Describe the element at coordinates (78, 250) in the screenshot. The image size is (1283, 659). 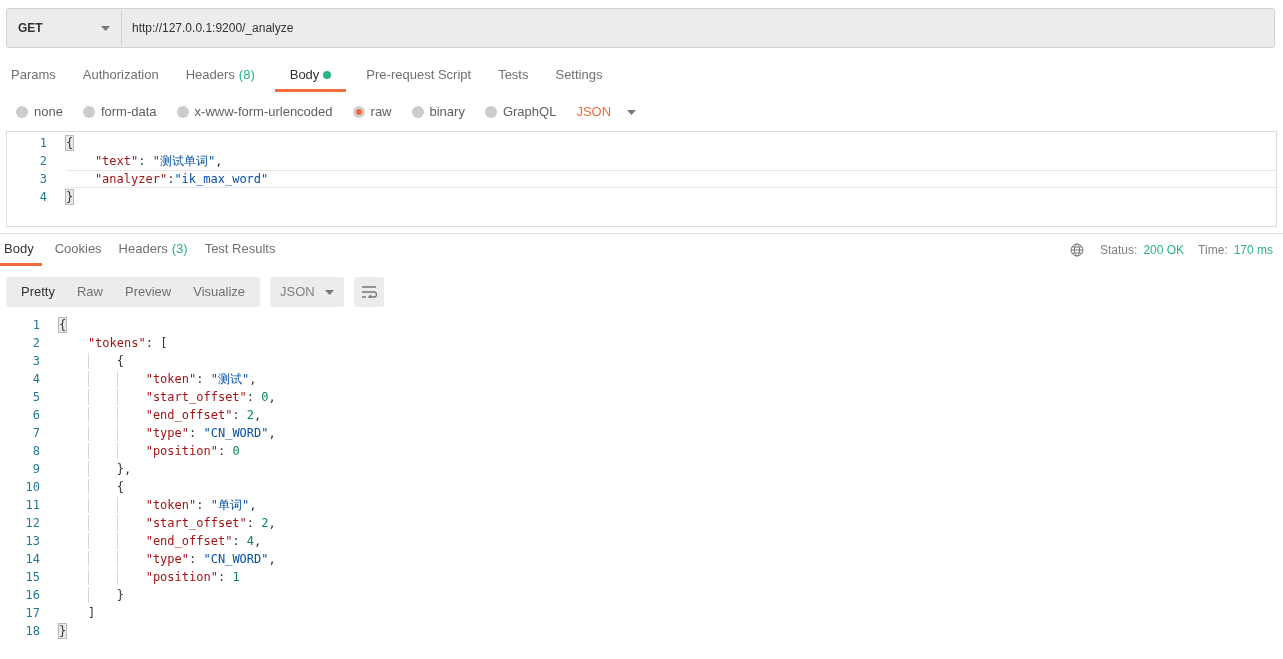
I see `response-tab: Cookies` at that location.